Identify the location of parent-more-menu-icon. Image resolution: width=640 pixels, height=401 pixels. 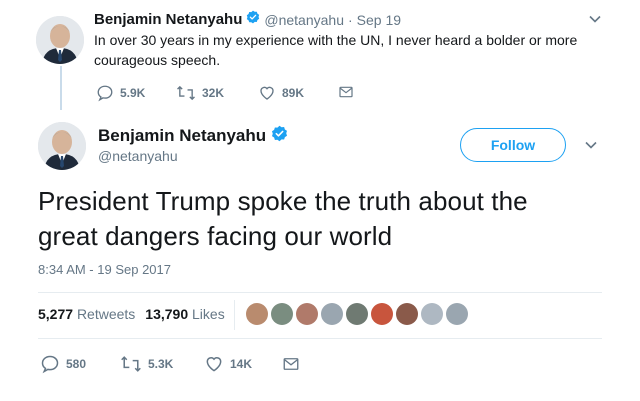
(595, 20).